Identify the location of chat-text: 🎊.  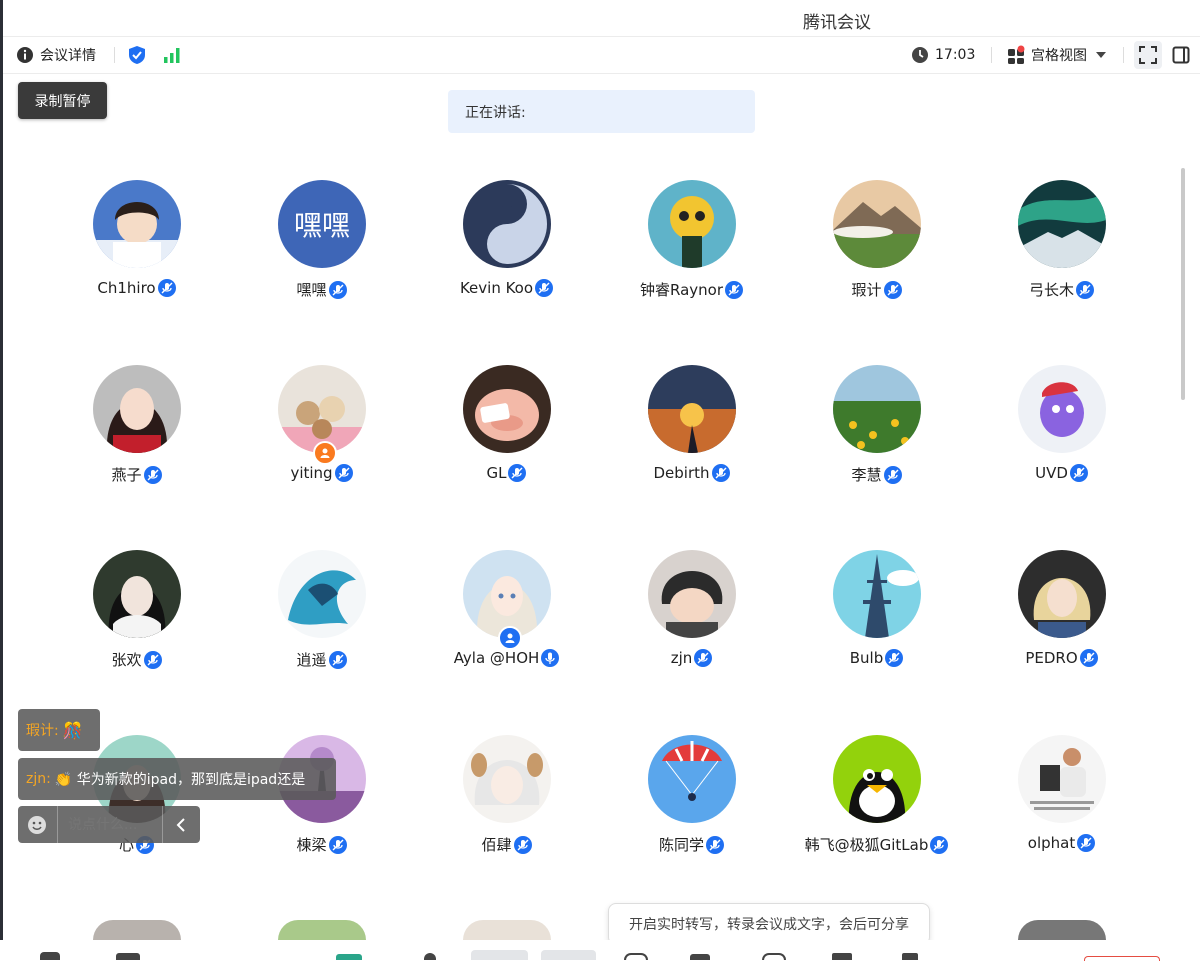
(72, 730).